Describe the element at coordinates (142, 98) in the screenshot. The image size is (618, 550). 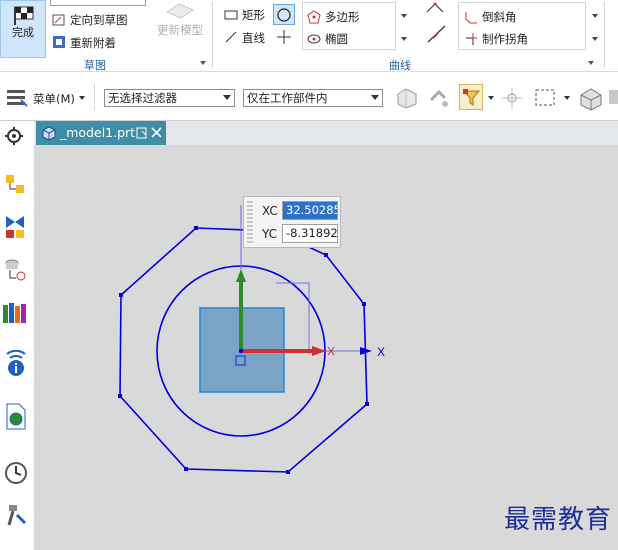
I see `type-filter-value: 无选择过滤器` at that location.